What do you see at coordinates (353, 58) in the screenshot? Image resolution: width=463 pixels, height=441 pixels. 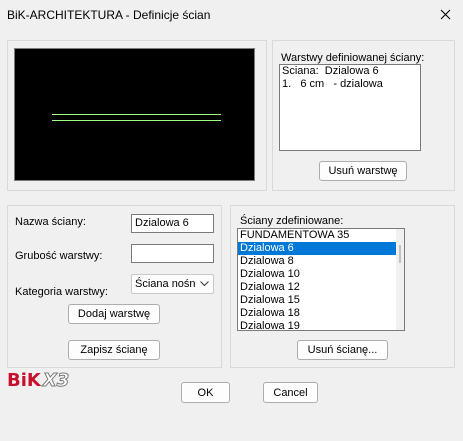 I see `layers-group-label: Warstwy definiowanej ściany:` at bounding box center [353, 58].